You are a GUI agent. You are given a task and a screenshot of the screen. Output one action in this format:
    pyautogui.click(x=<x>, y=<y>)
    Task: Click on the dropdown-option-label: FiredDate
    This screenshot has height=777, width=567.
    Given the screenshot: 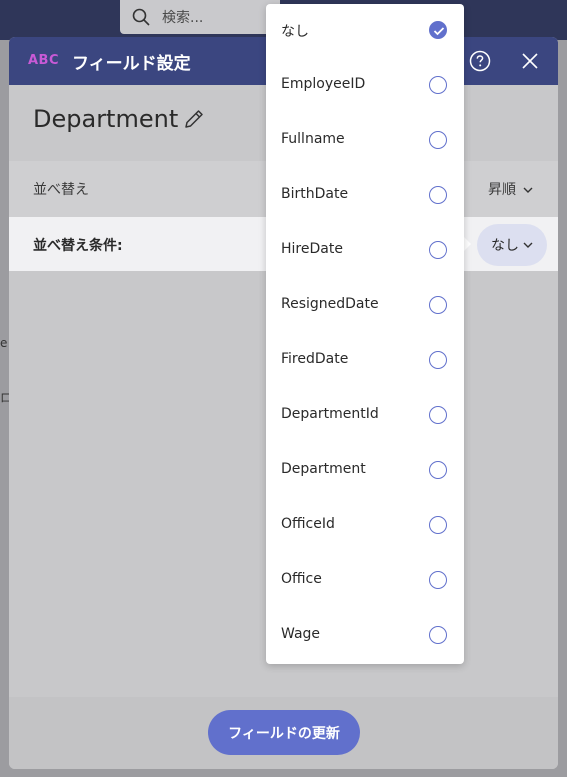 What is the action you would take?
    pyautogui.click(x=315, y=359)
    